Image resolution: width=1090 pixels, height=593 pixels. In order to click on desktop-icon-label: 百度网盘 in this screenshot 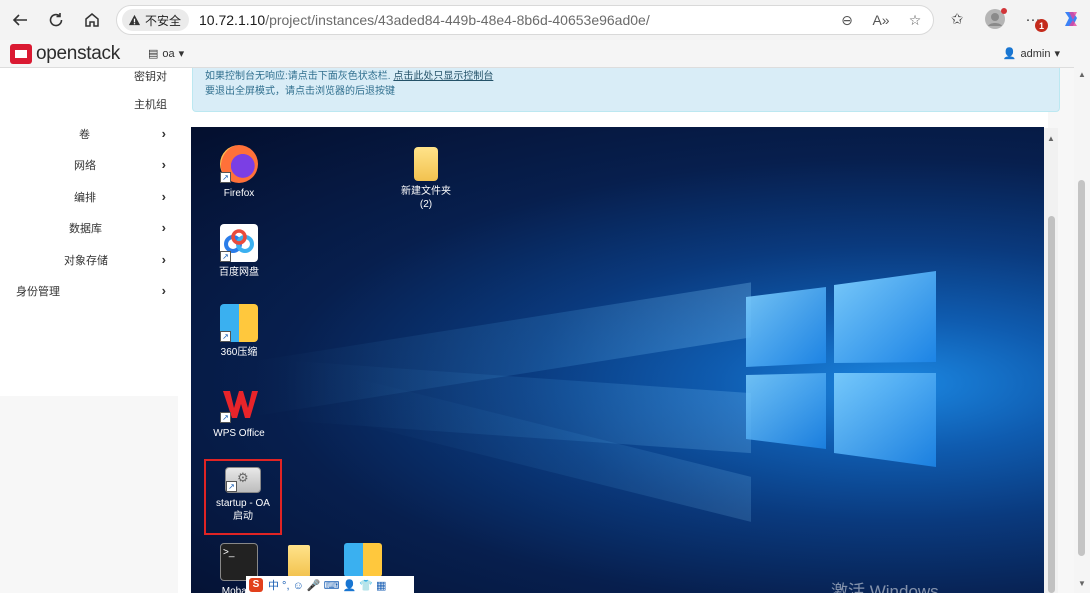, I will do `click(239, 272)`.